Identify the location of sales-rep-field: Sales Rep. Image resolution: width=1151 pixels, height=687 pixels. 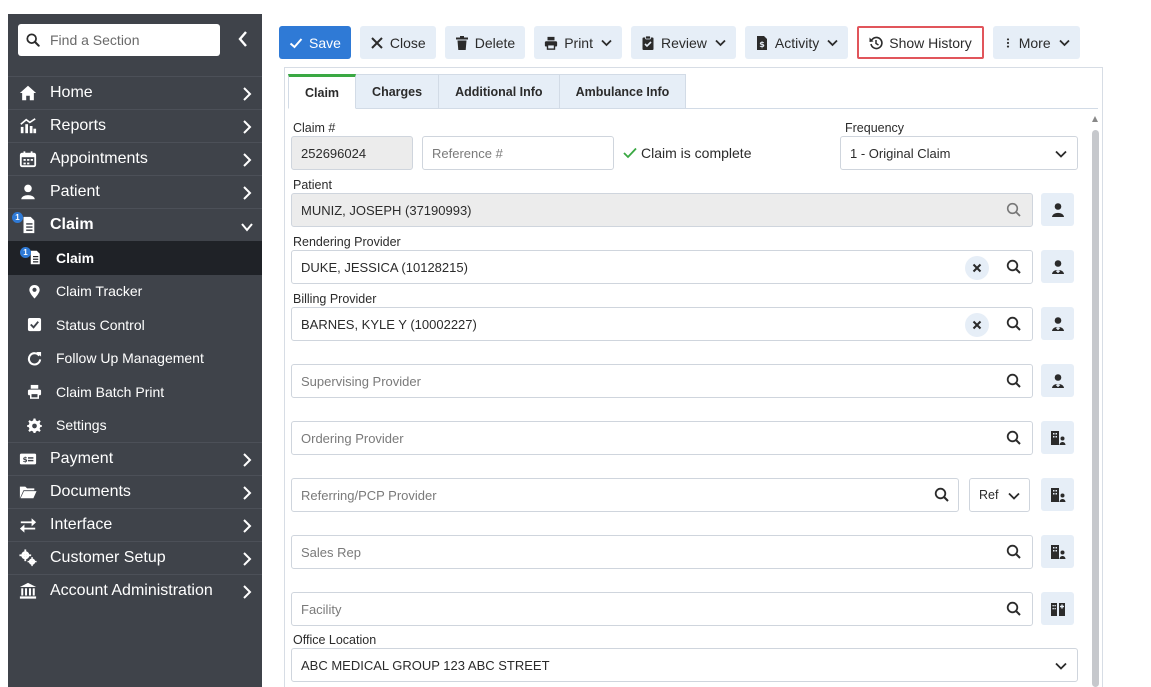
(662, 552).